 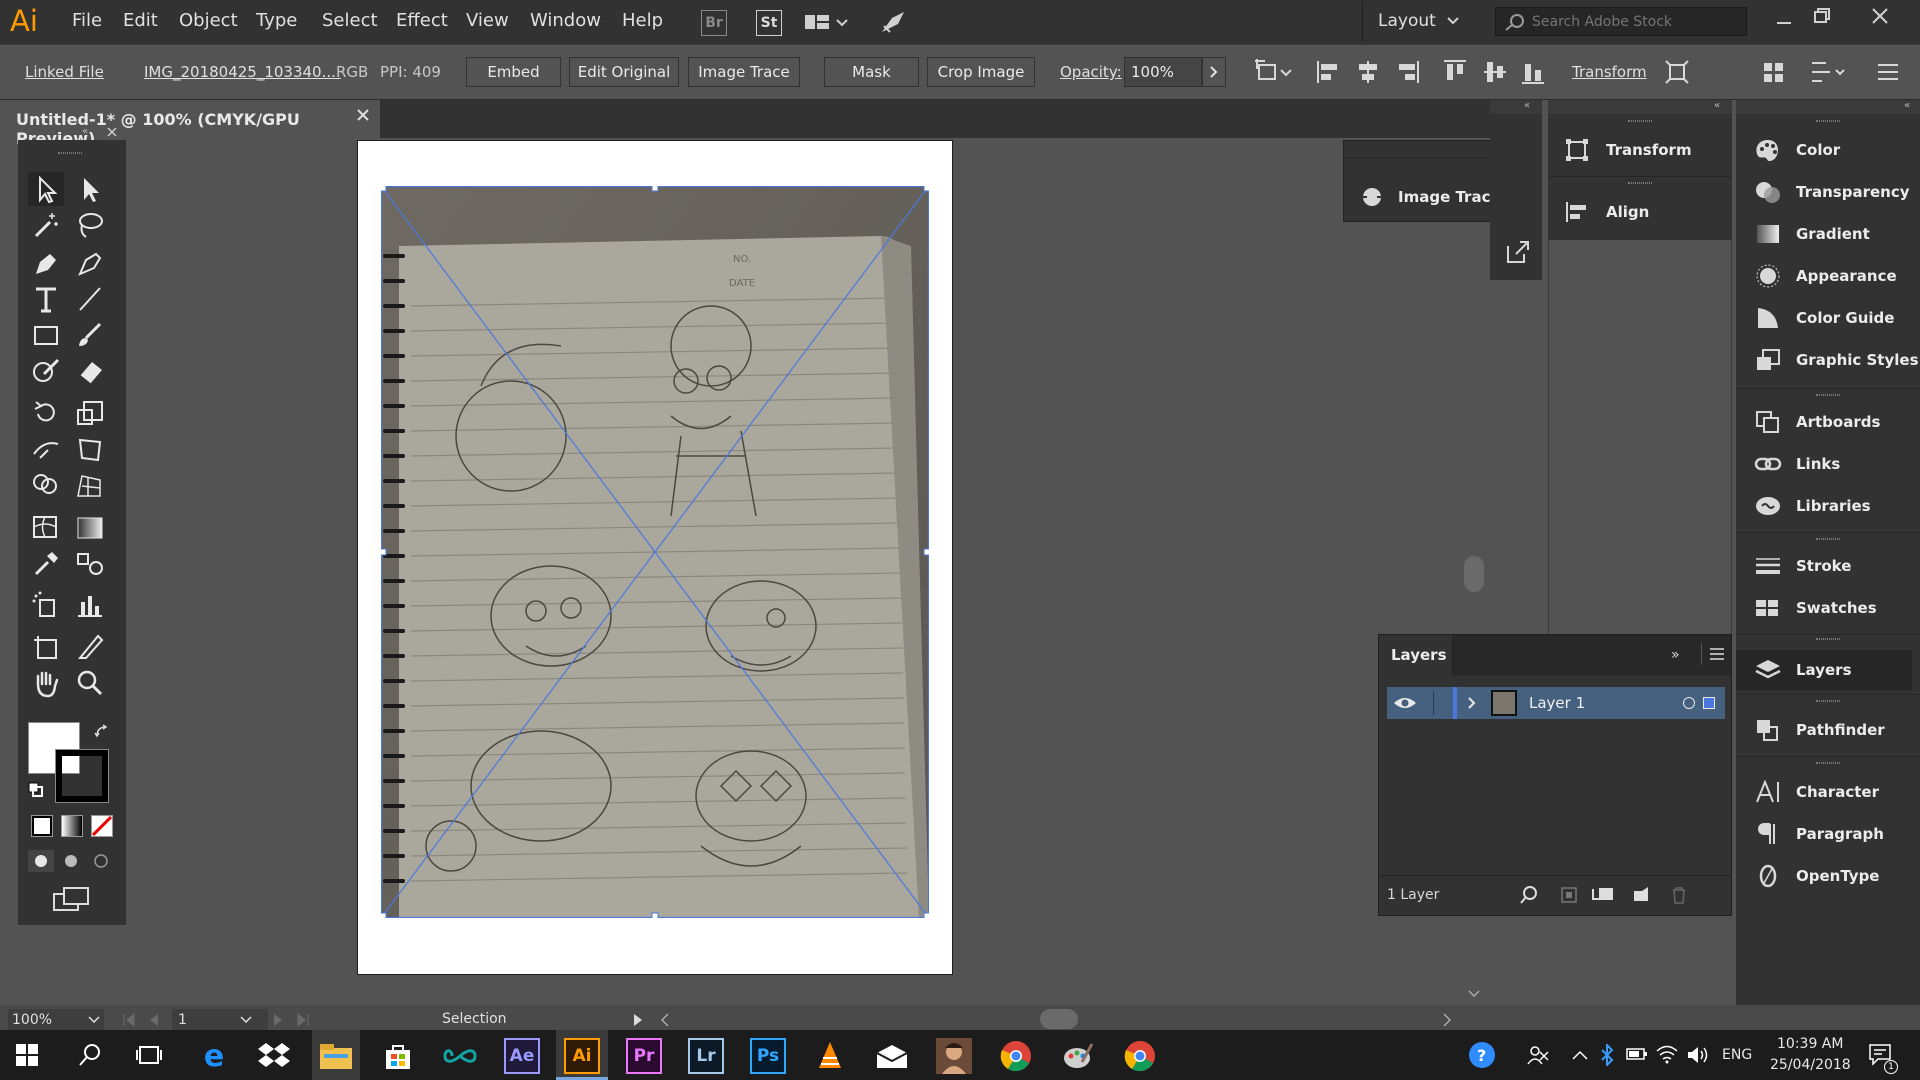 I want to click on pen-tool-icon, so click(x=46, y=263).